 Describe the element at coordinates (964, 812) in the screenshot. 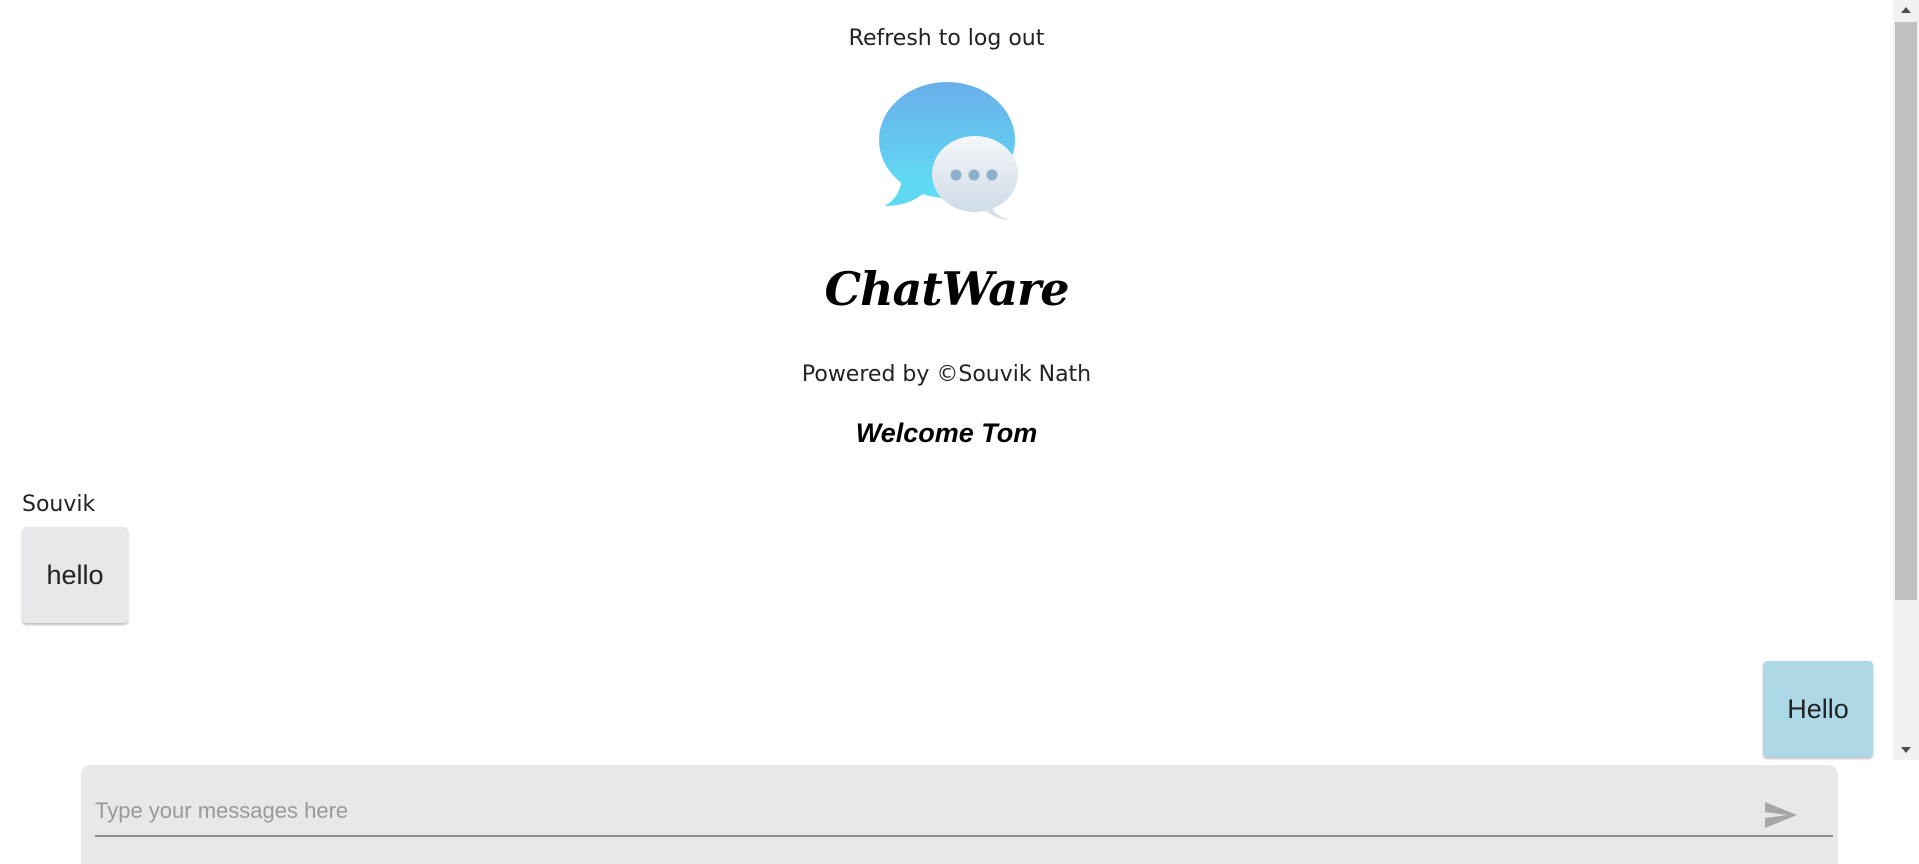

I see `message-input` at that location.